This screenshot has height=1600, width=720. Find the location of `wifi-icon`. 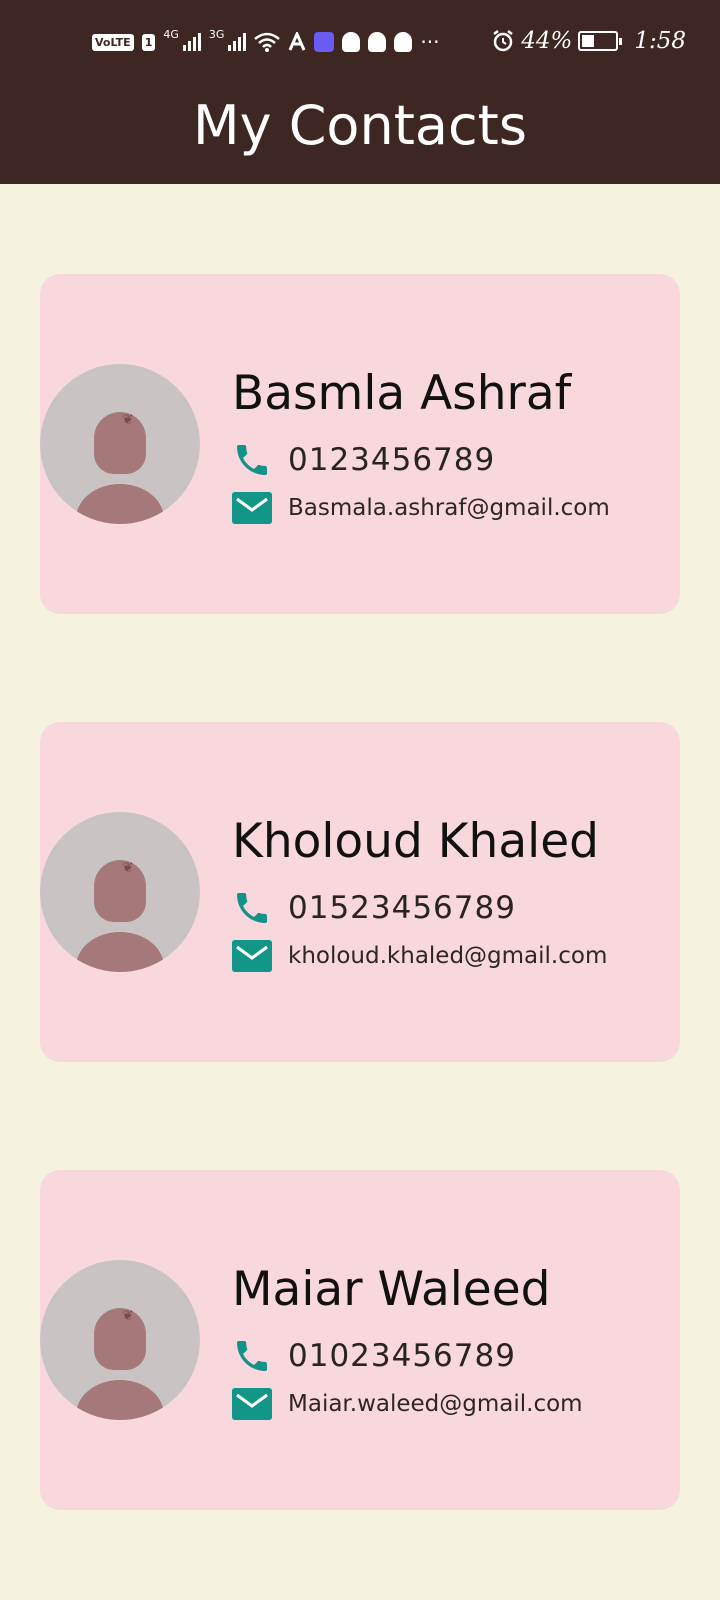

wifi-icon is located at coordinates (267, 42).